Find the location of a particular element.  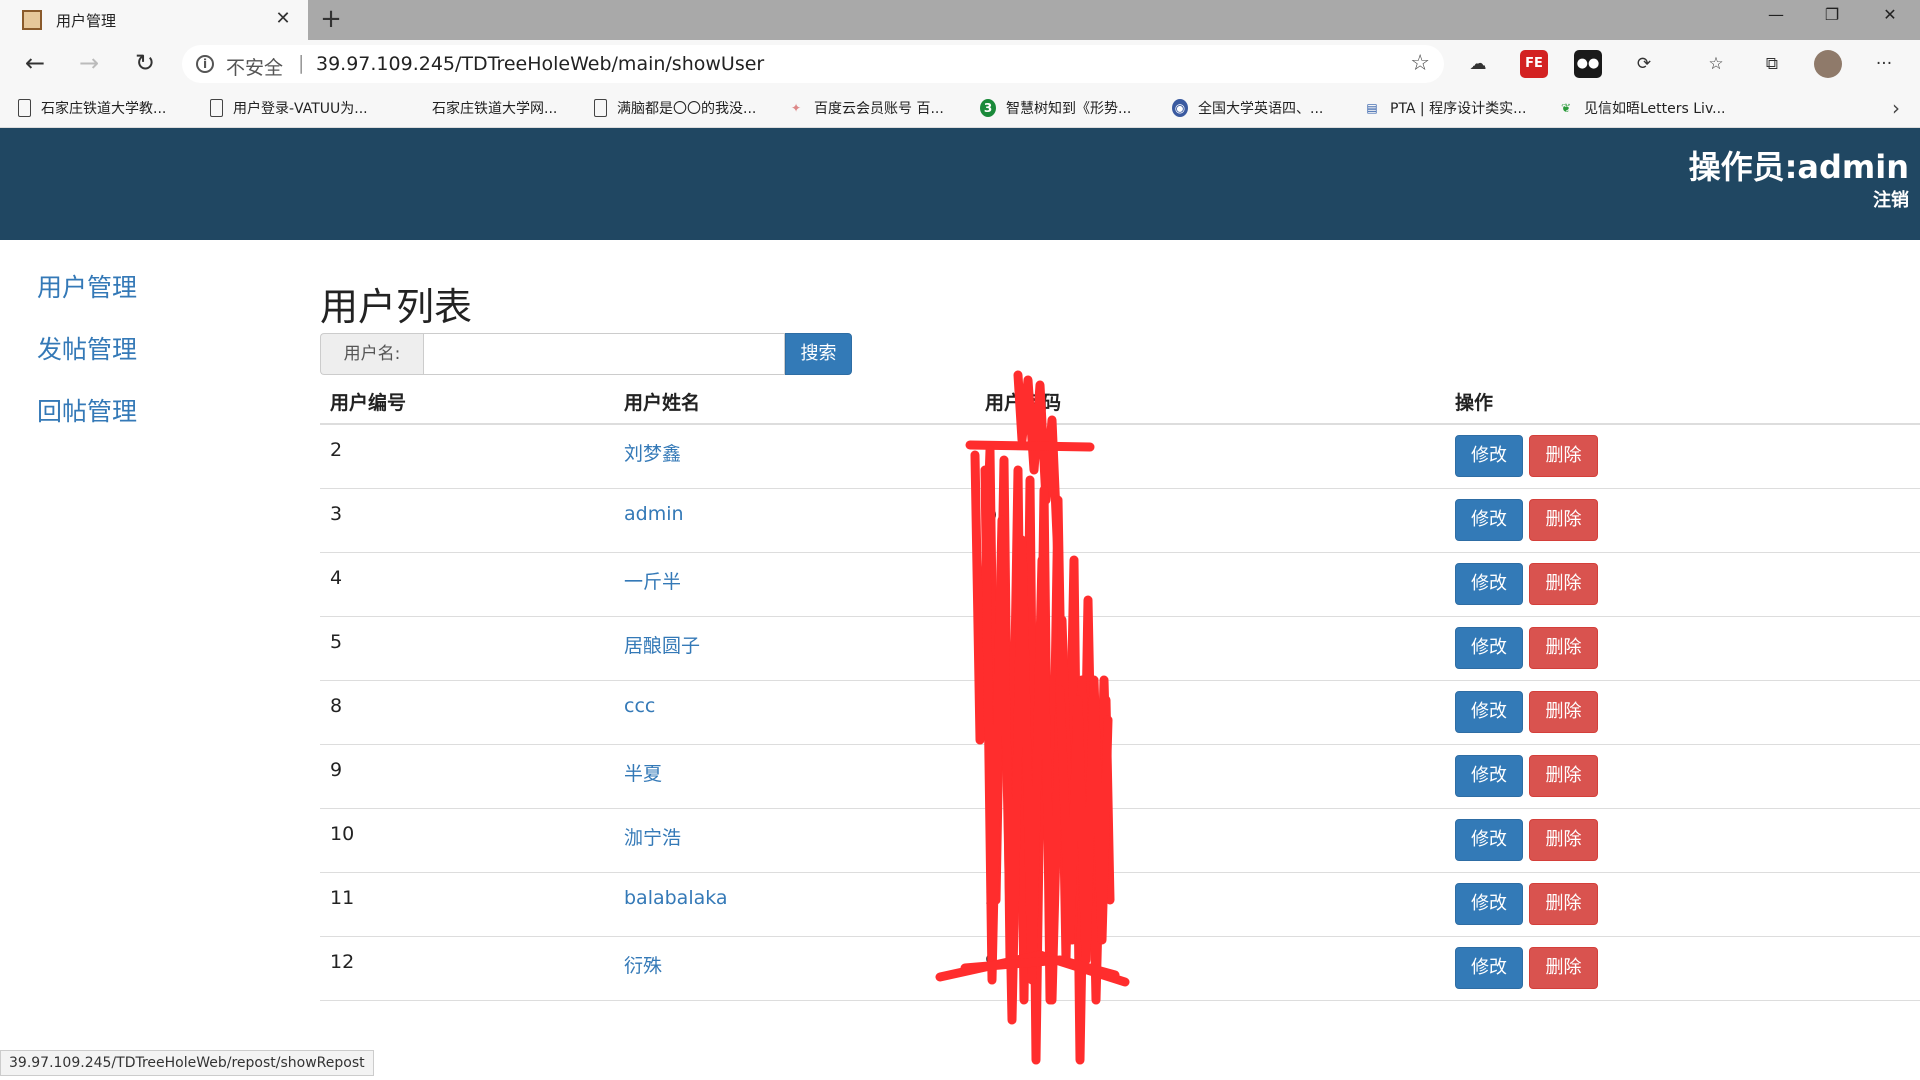

star-icon: ✦ is located at coordinates (796, 108).